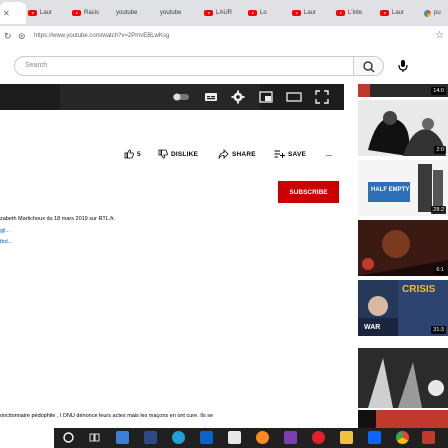  I want to click on edge-browser-icon, so click(178, 437).